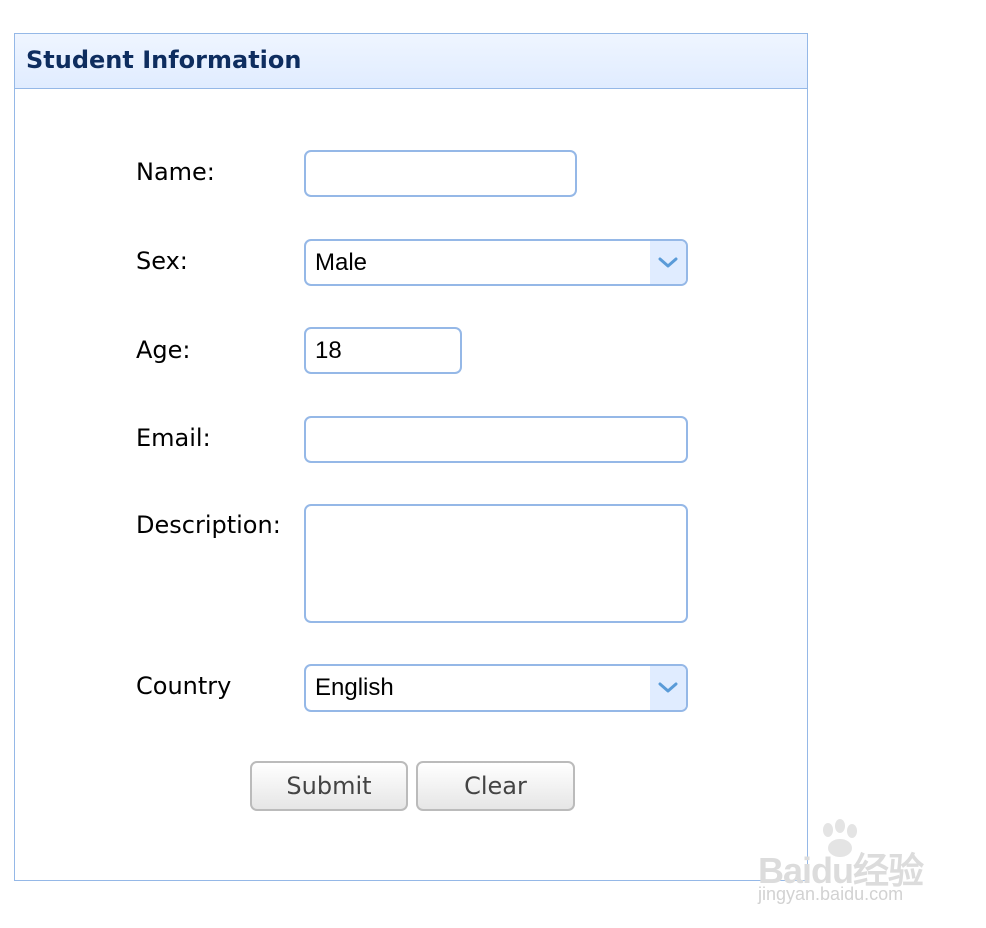  What do you see at coordinates (163, 350) in the screenshot?
I see `age-label: Age:` at bounding box center [163, 350].